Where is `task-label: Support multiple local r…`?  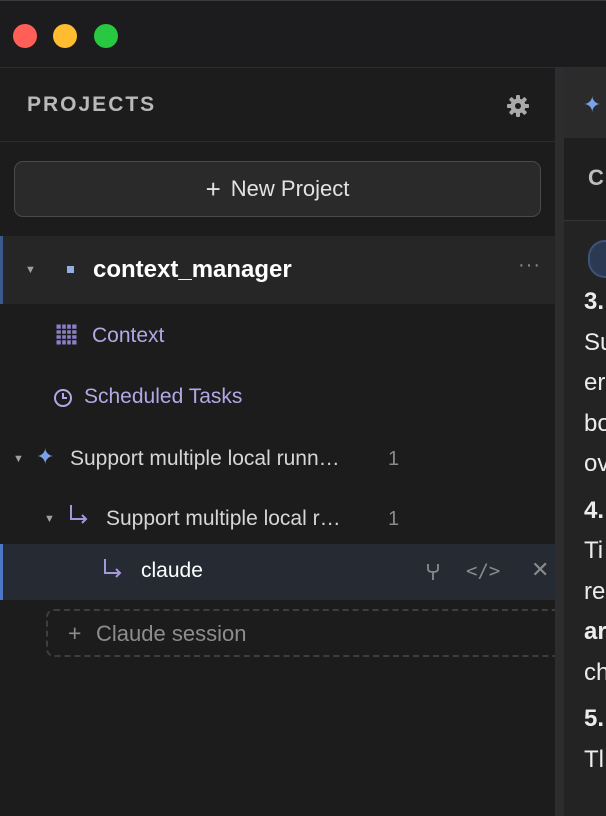
task-label: Support multiple local r… is located at coordinates (223, 518).